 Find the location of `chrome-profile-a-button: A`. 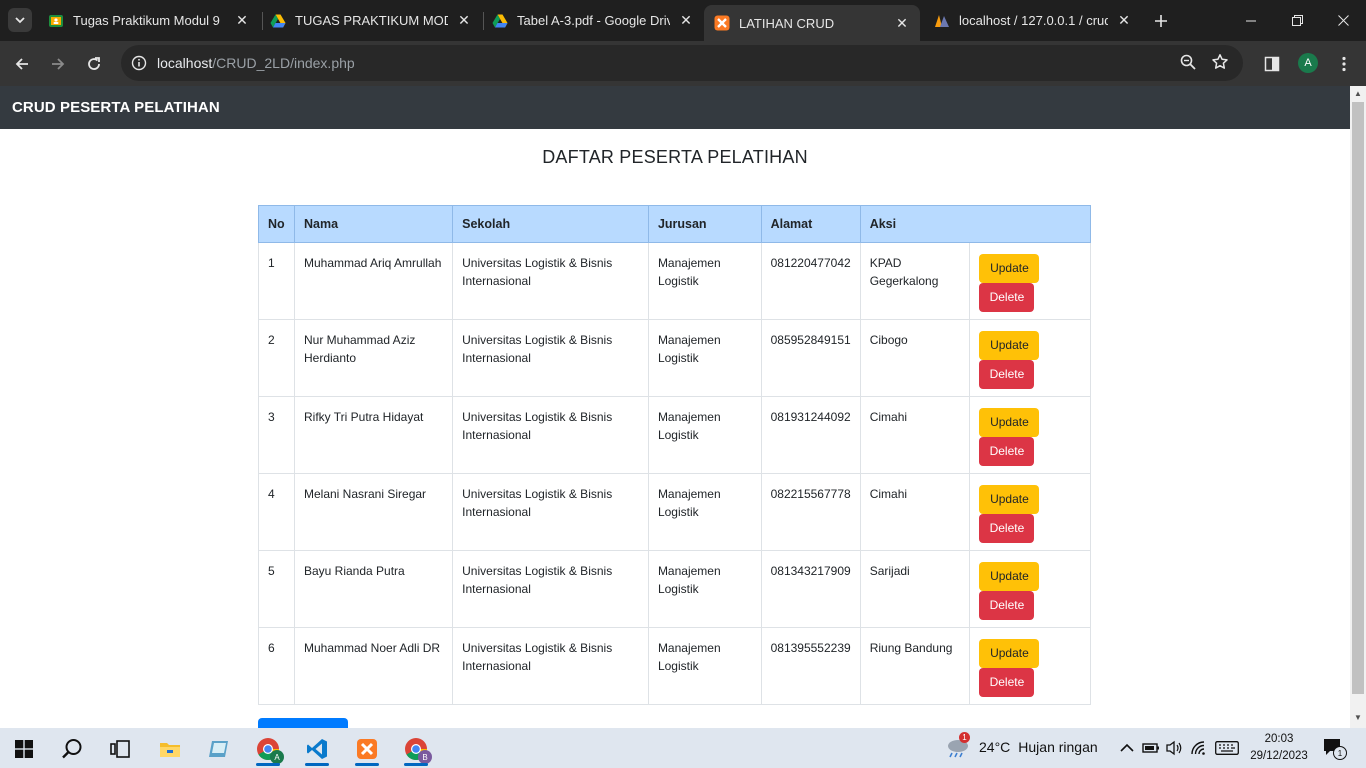

chrome-profile-a-button: A is located at coordinates (268, 749).